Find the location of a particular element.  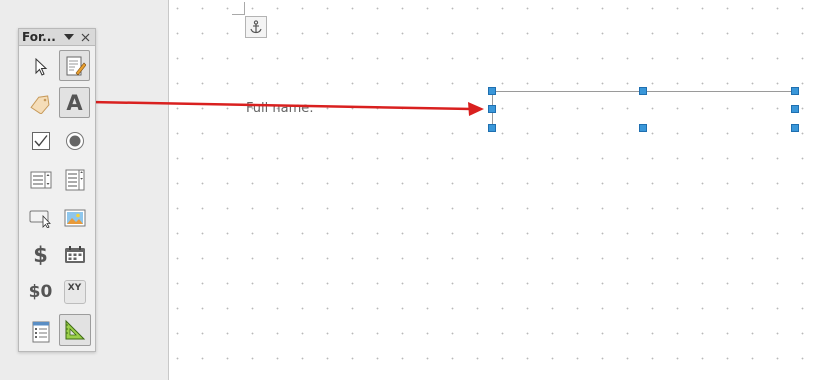

close-icon is located at coordinates (85, 37).